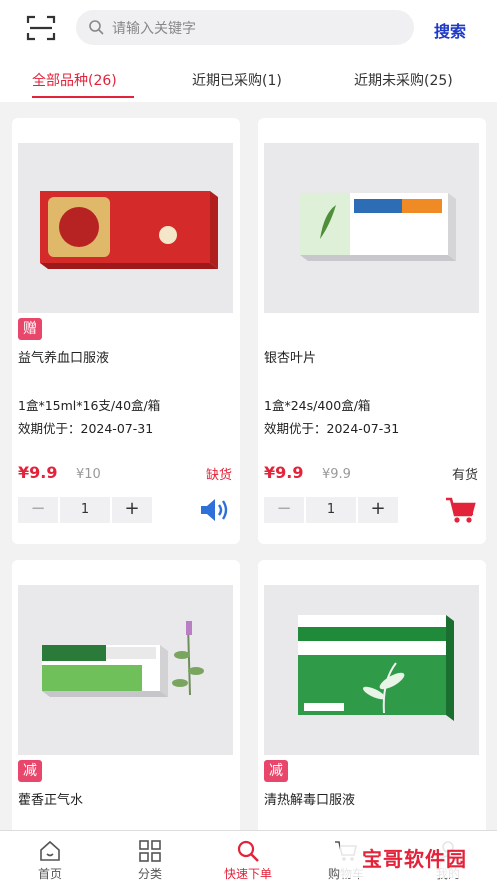  What do you see at coordinates (30, 329) in the screenshot?
I see `gift-badge: 赠` at bounding box center [30, 329].